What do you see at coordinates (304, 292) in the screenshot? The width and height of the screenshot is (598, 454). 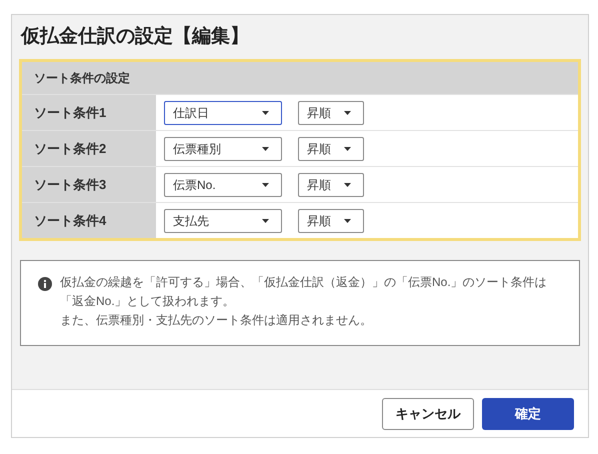 I see `notice-text: 仮払金の繰越を「許可する」場合、「仮払金仕訳（返金）」の「伝票No.」のソート条件は「返金No.」として扱われます。` at bounding box center [304, 292].